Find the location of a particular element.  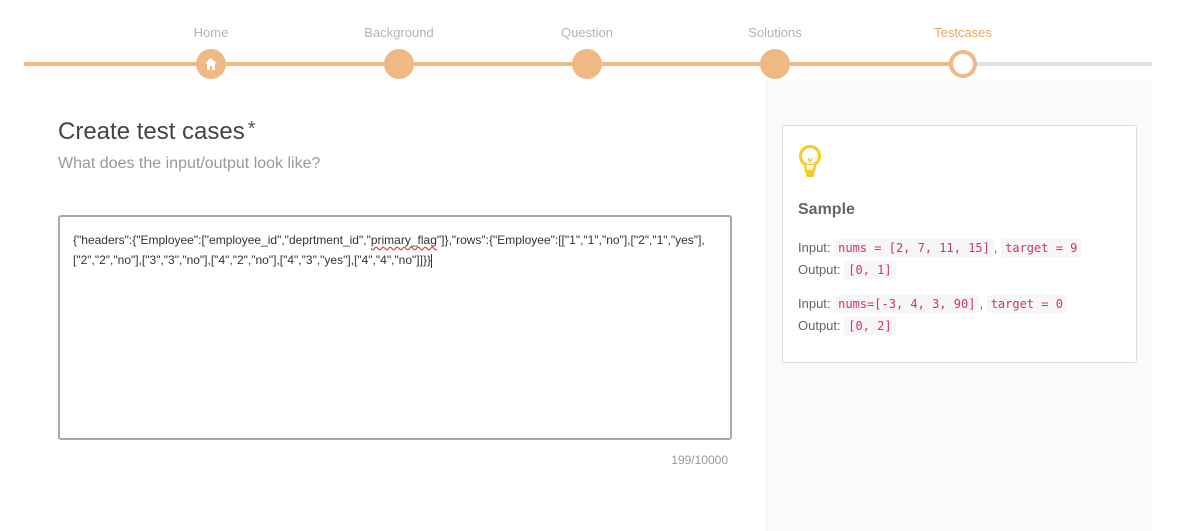

step-label-question: Question is located at coordinates (587, 32).